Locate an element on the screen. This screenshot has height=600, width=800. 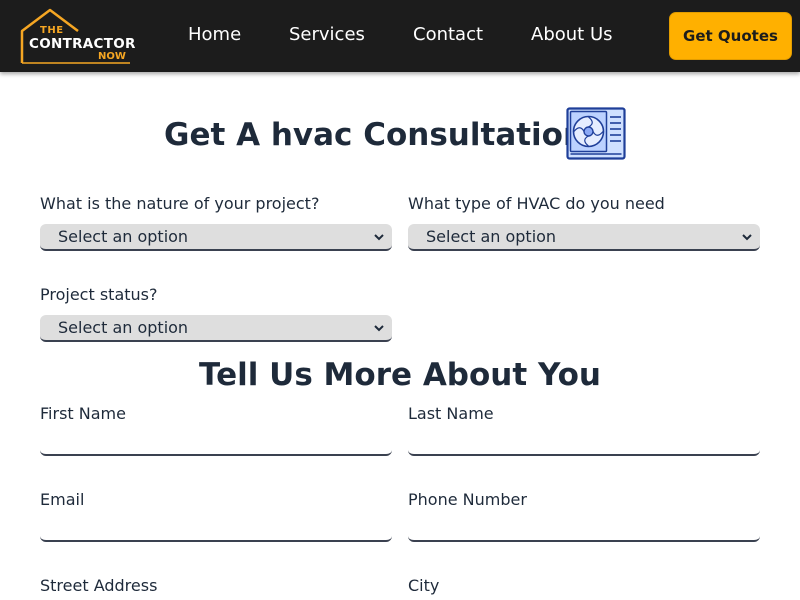
hvac-type-select: Select an option is located at coordinates (584, 237).